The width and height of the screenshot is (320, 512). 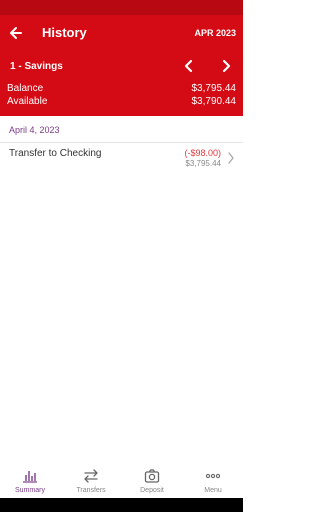 What do you see at coordinates (213, 476) in the screenshot?
I see `more-dots-icon` at bounding box center [213, 476].